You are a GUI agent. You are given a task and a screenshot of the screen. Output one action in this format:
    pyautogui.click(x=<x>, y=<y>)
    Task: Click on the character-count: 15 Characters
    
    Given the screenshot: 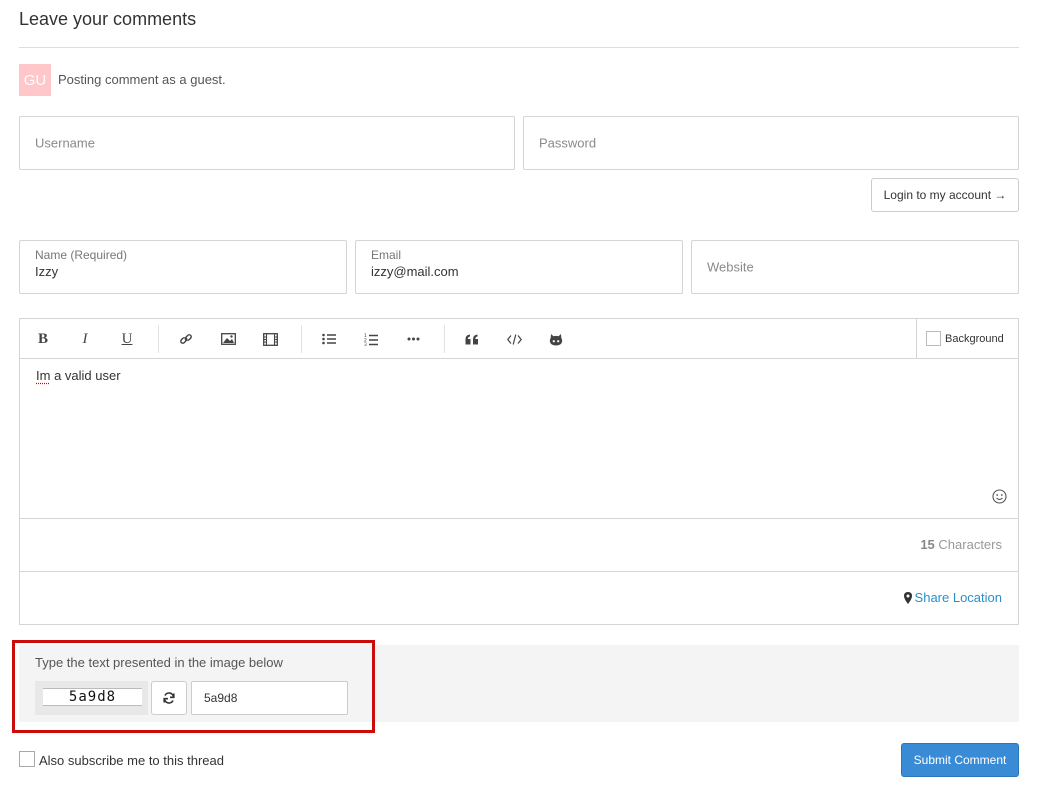 What is the action you would take?
    pyautogui.click(x=961, y=544)
    